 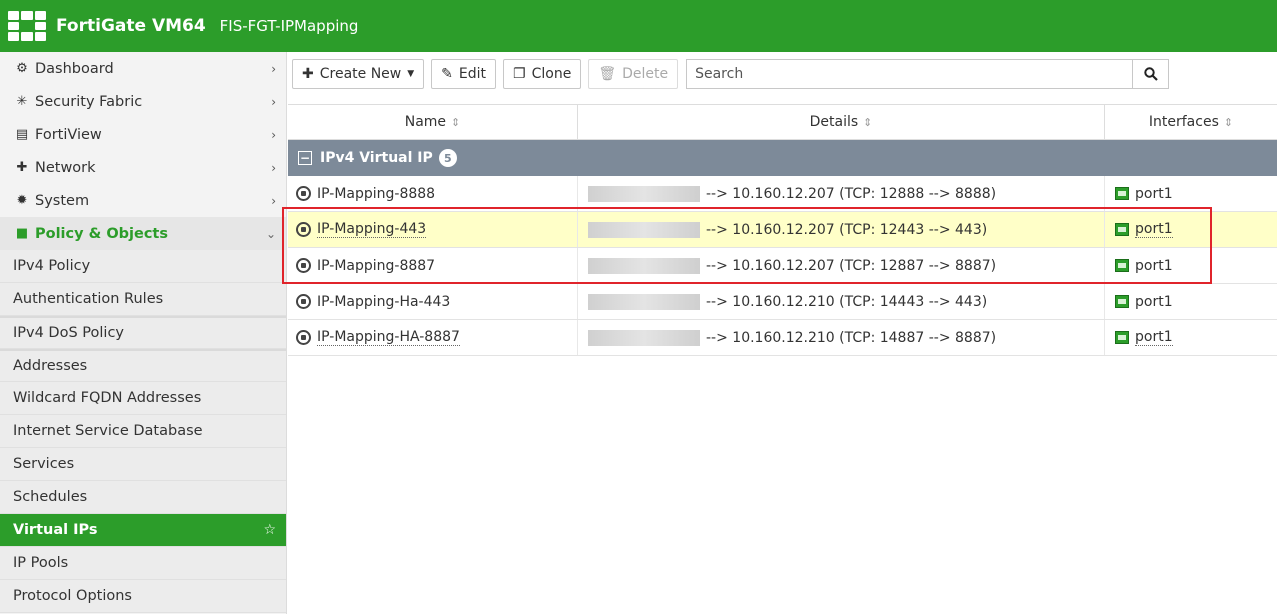 I want to click on star-icon: ☆, so click(x=269, y=530).